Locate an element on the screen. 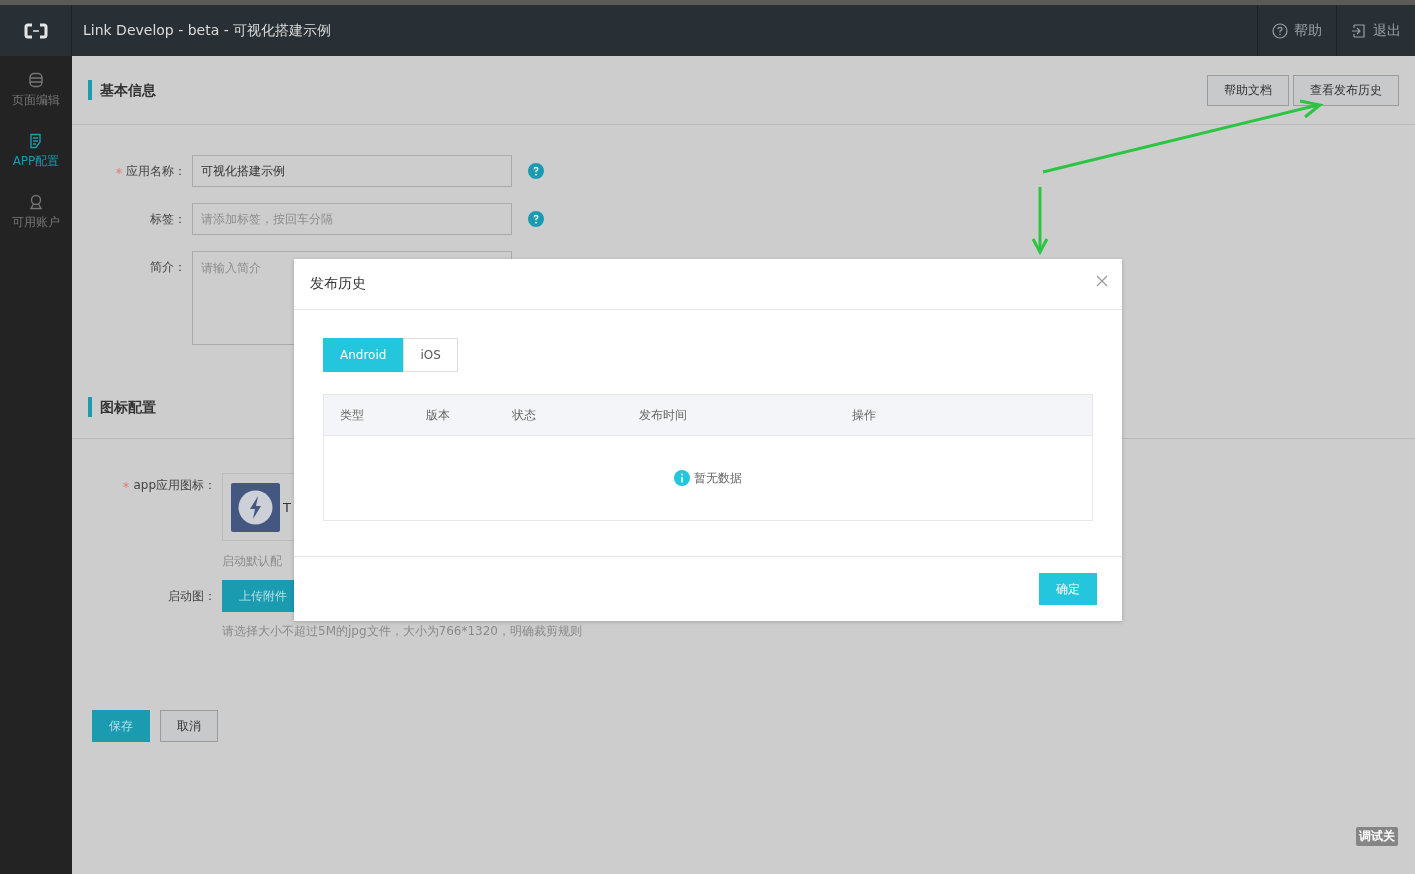 The width and height of the screenshot is (1415, 874). sidebar-item: APP配置 is located at coordinates (36, 151).